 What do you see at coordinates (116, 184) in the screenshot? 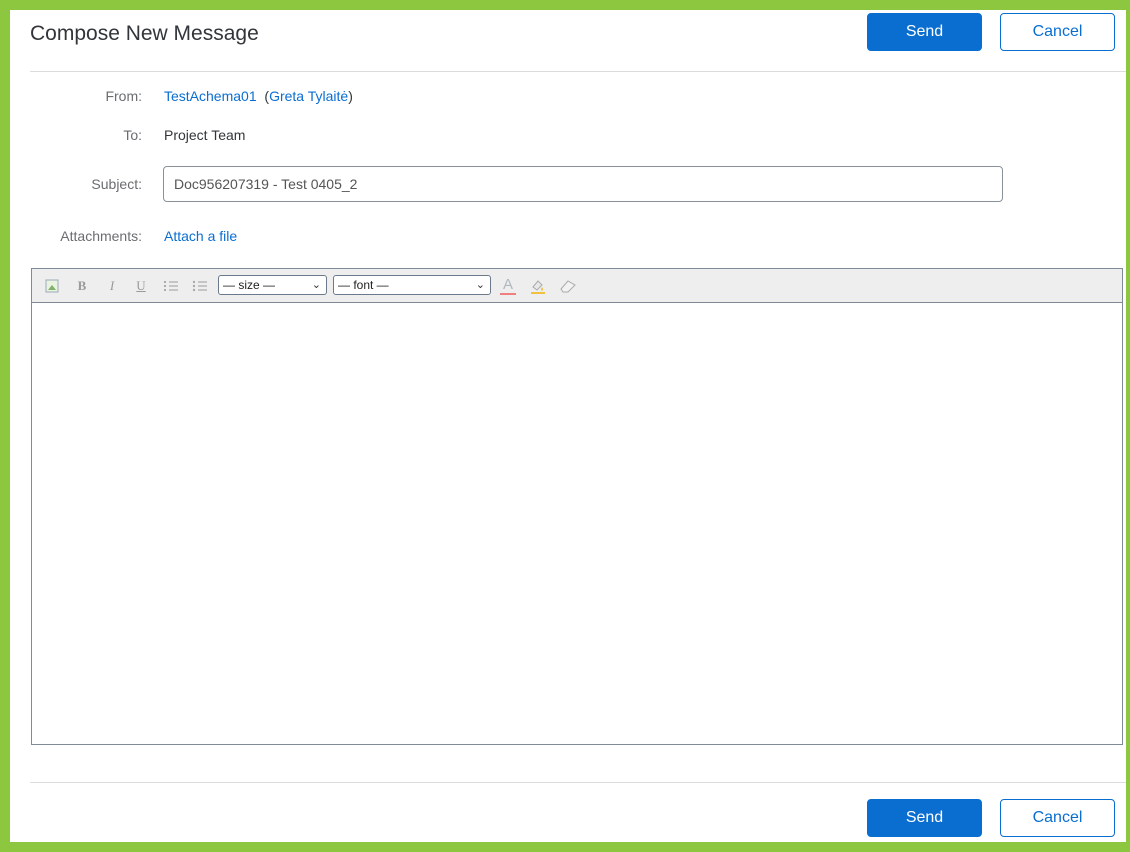
I see `subject-label: Subject:` at bounding box center [116, 184].